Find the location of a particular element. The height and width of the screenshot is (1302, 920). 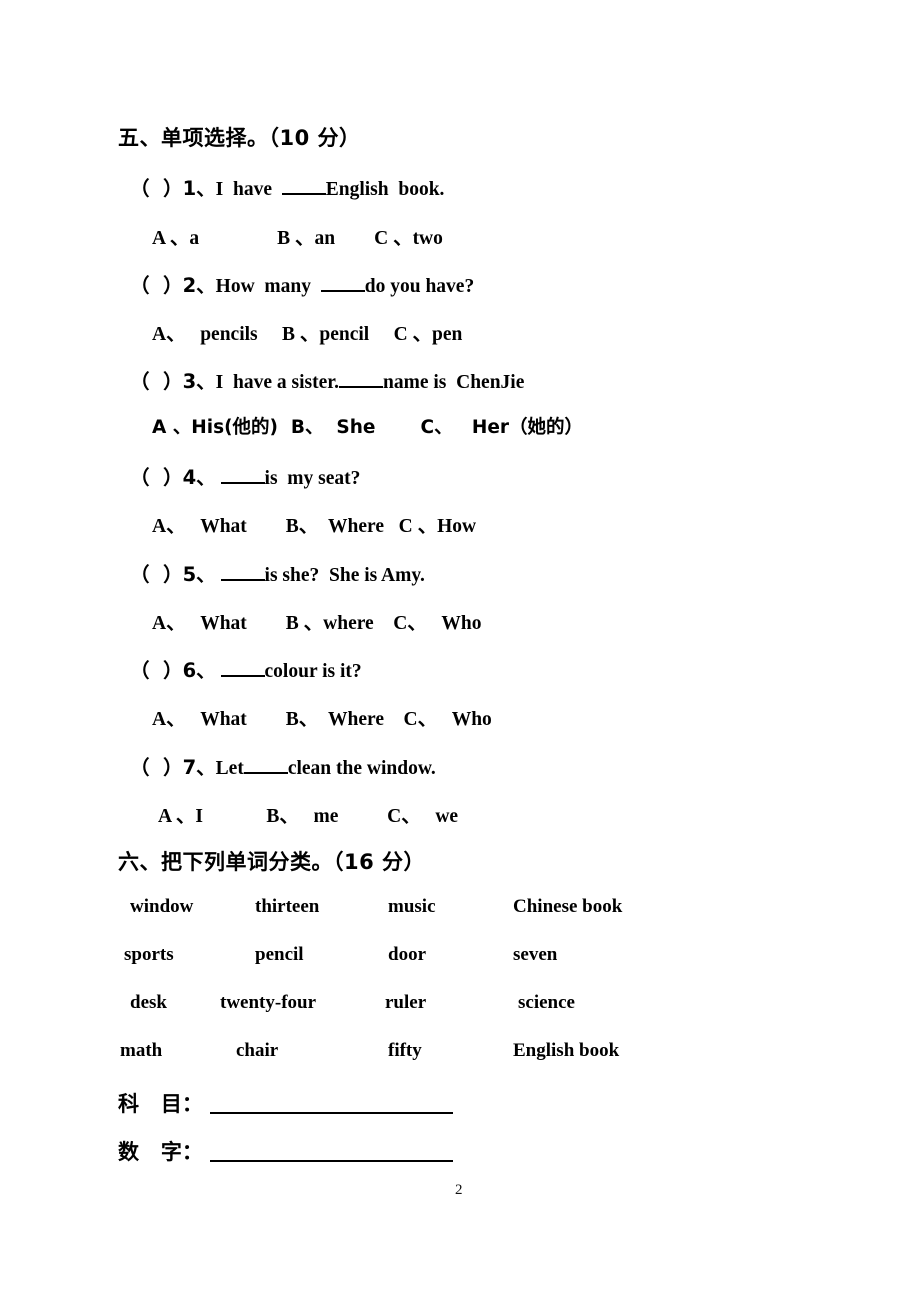

question-3-stem: （ ）3、I have a sister. name is ChenJie is located at coordinates (327, 379).